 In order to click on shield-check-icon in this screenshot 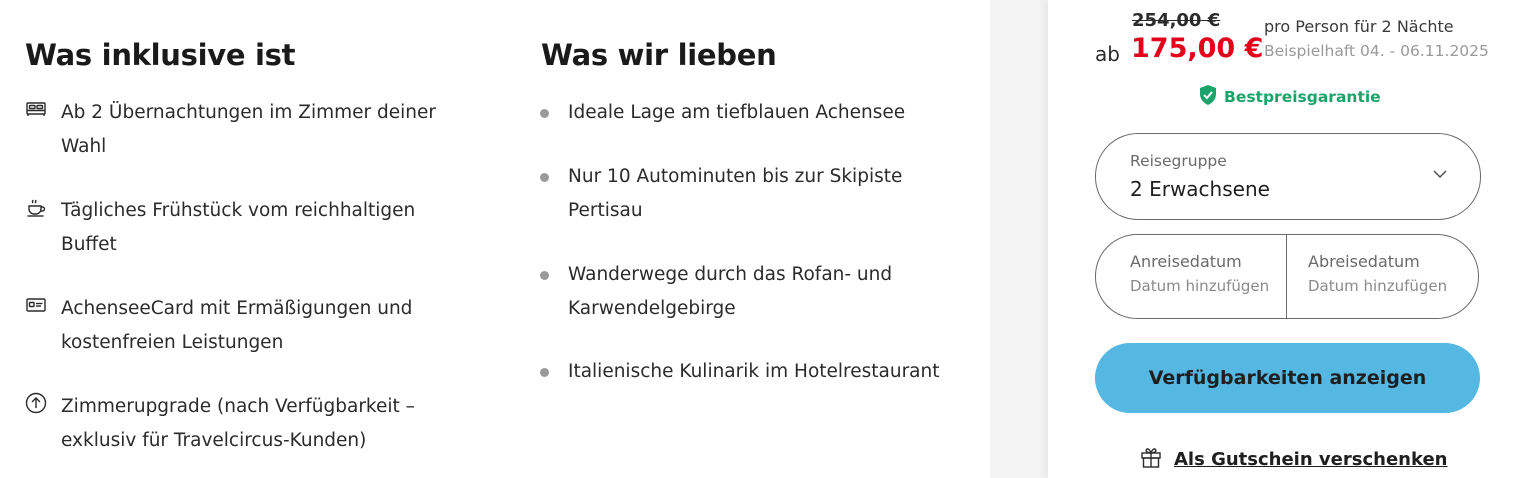, I will do `click(1208, 97)`.